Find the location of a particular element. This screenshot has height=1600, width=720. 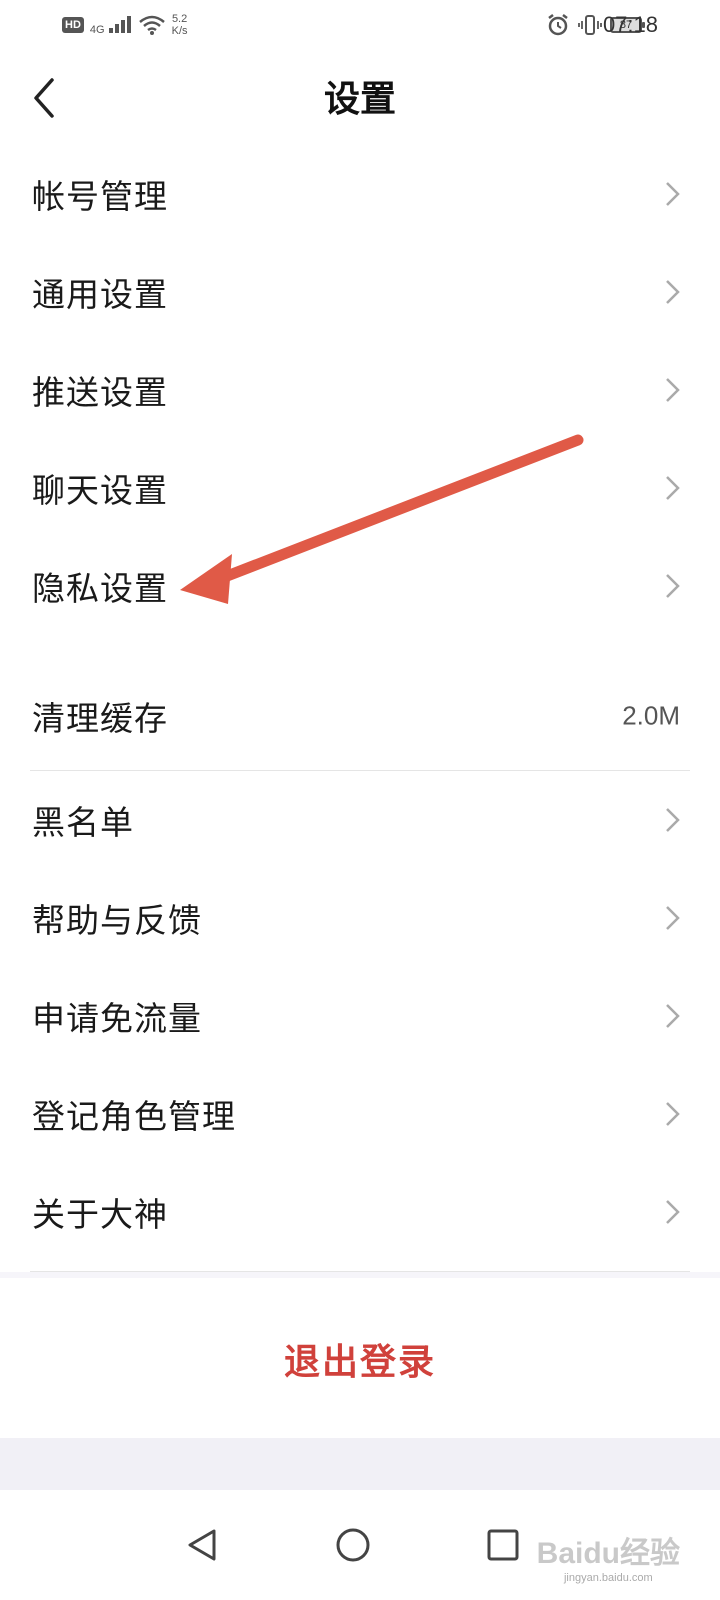

signal-indicator: 4G is located at coordinates (111, 25).